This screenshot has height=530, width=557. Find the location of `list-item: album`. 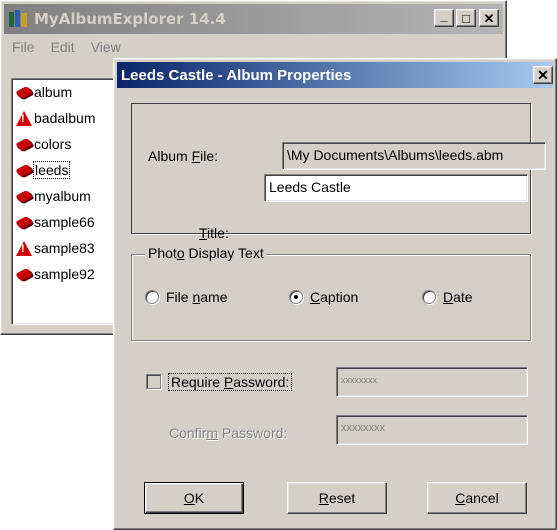

list-item: album is located at coordinates (66, 92).